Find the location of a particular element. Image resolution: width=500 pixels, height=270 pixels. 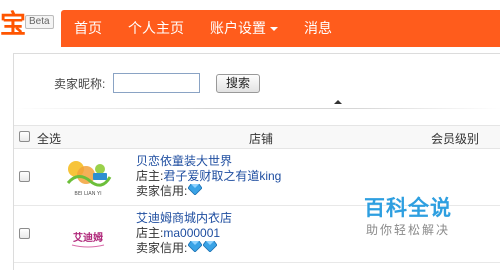

select-all-label: 全选 is located at coordinates (49, 138).